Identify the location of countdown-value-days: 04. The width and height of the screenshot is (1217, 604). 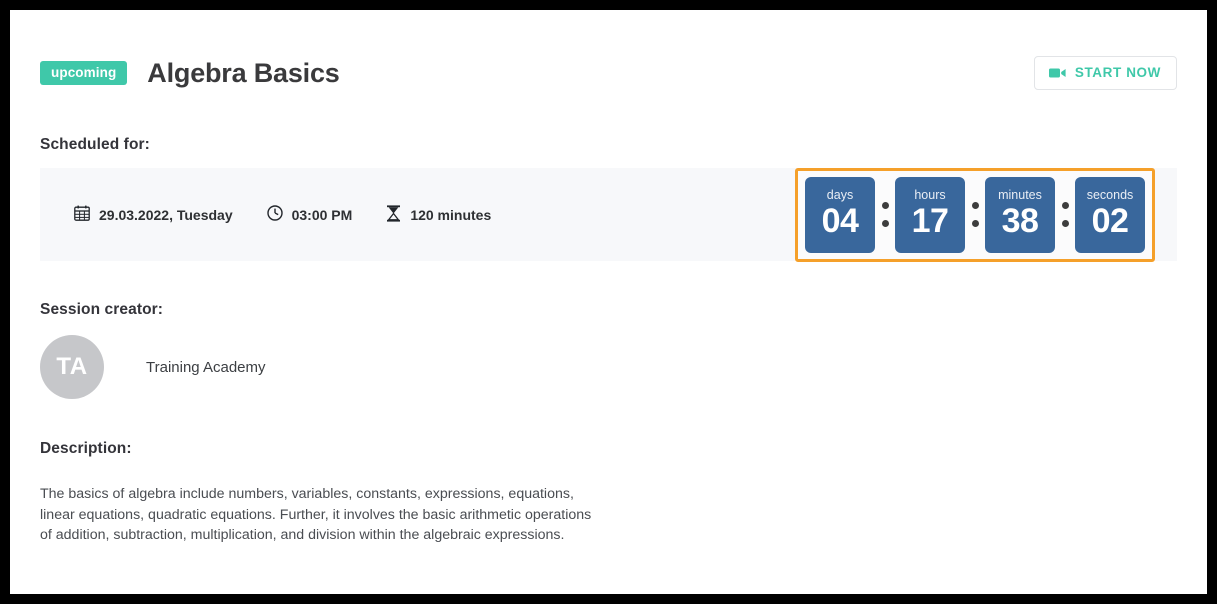
(840, 220).